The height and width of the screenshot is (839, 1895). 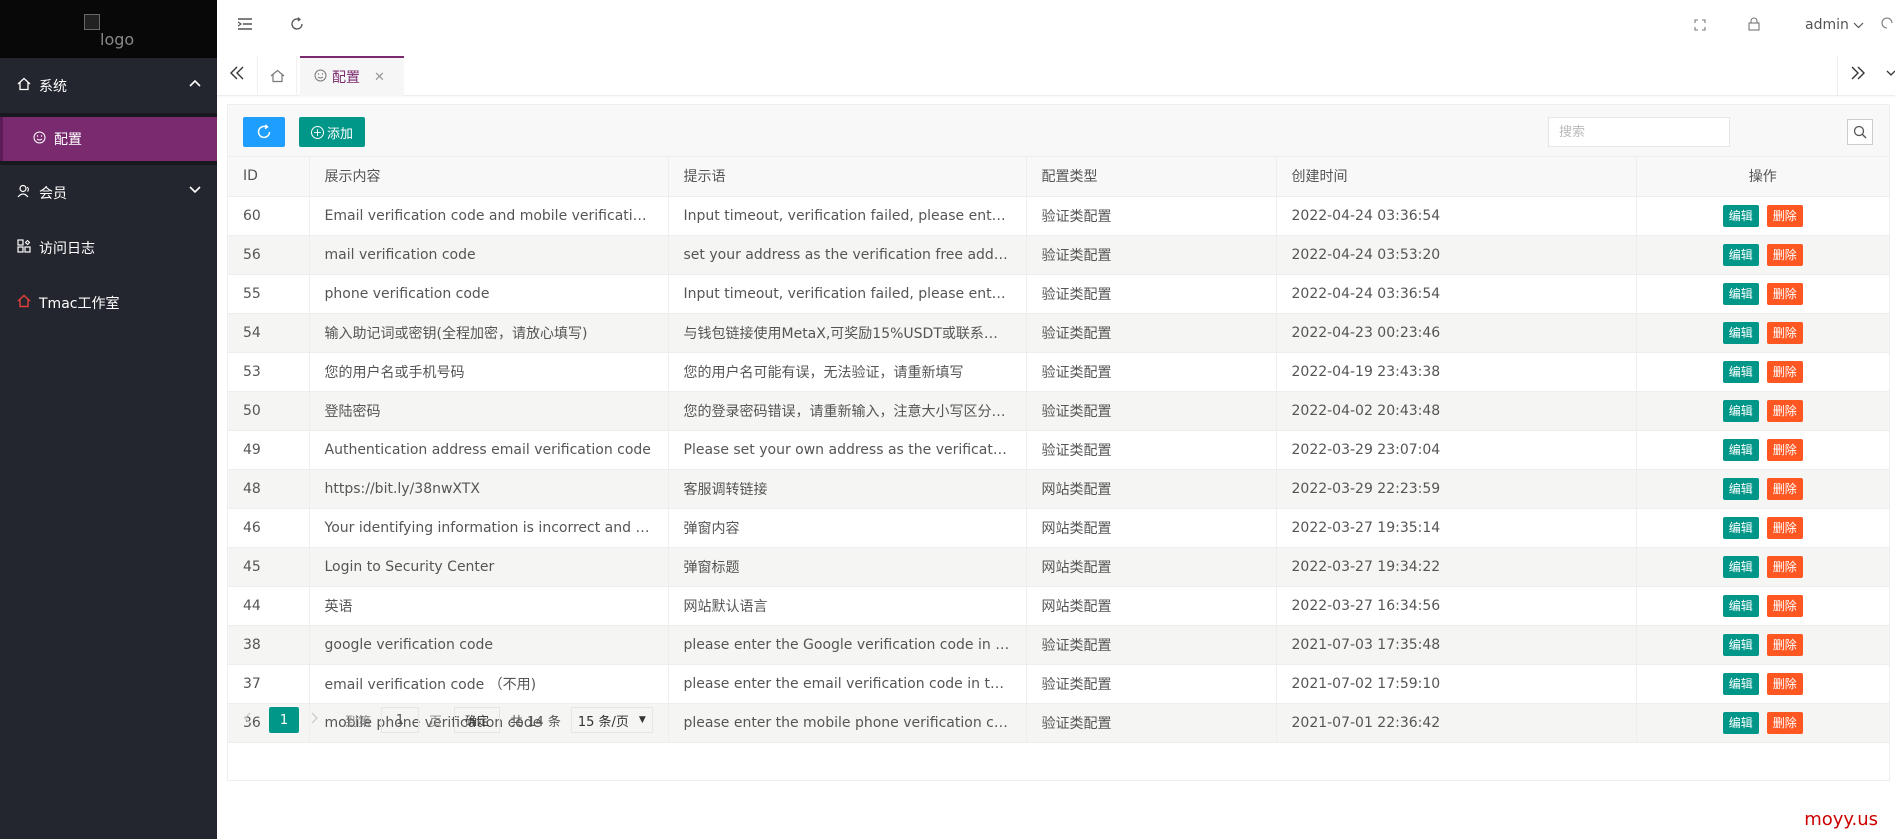 What do you see at coordinates (269, 411) in the screenshot?
I see `cell-id: 50` at bounding box center [269, 411].